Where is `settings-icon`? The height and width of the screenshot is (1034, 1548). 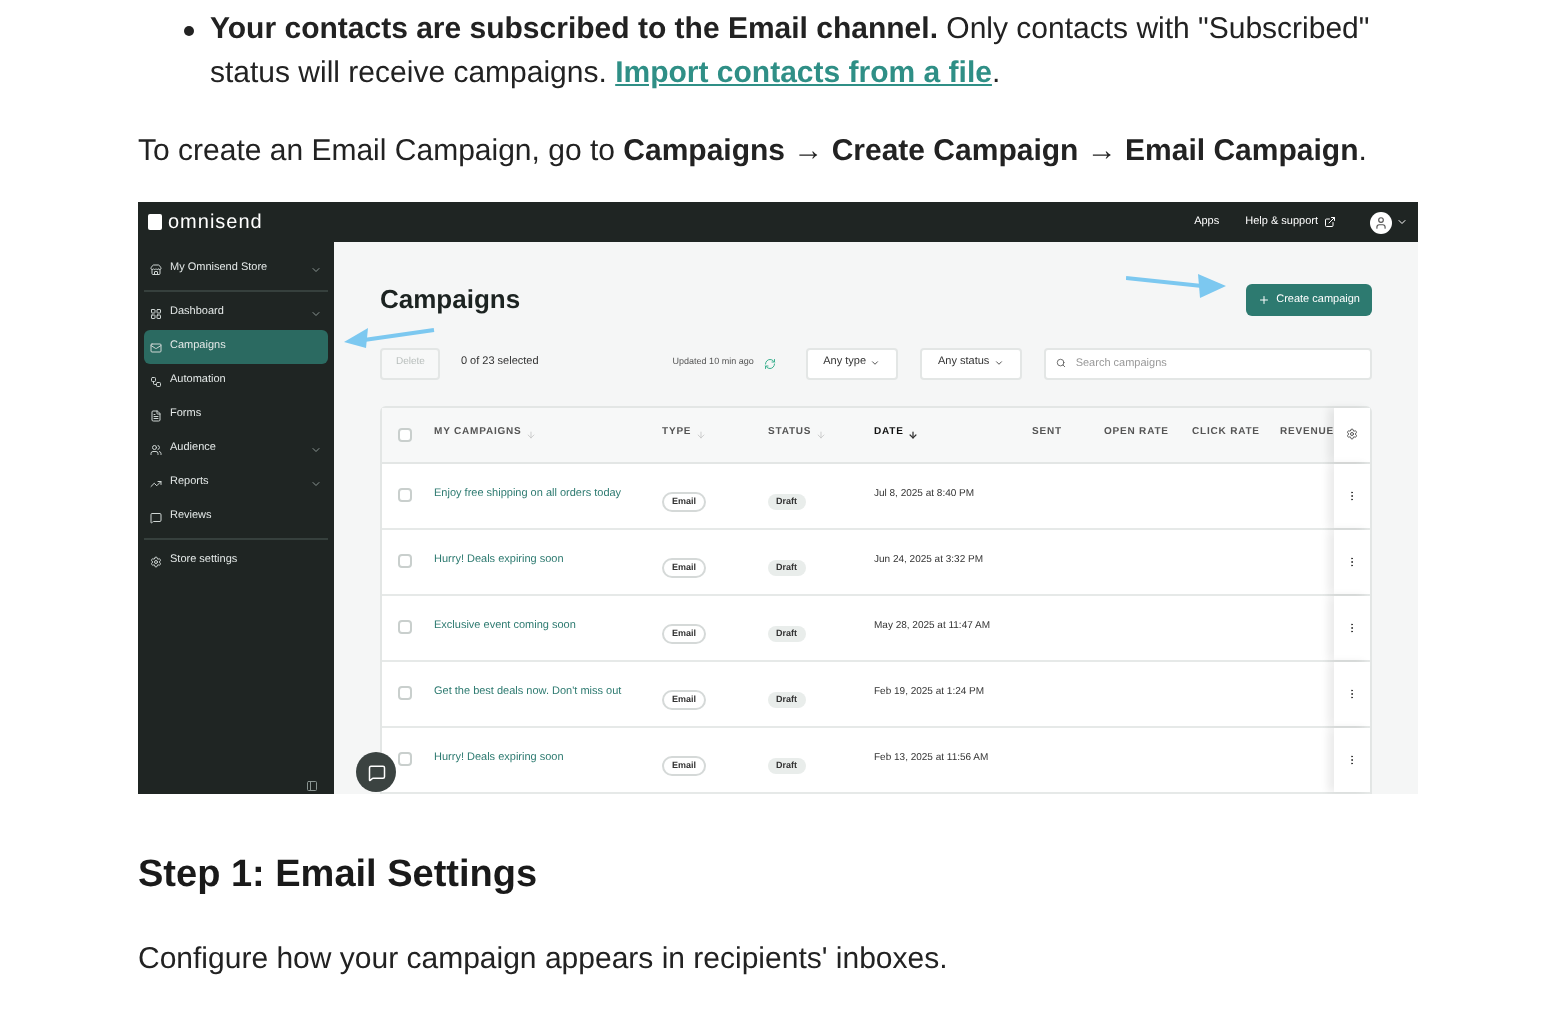
settings-icon is located at coordinates (1352, 434).